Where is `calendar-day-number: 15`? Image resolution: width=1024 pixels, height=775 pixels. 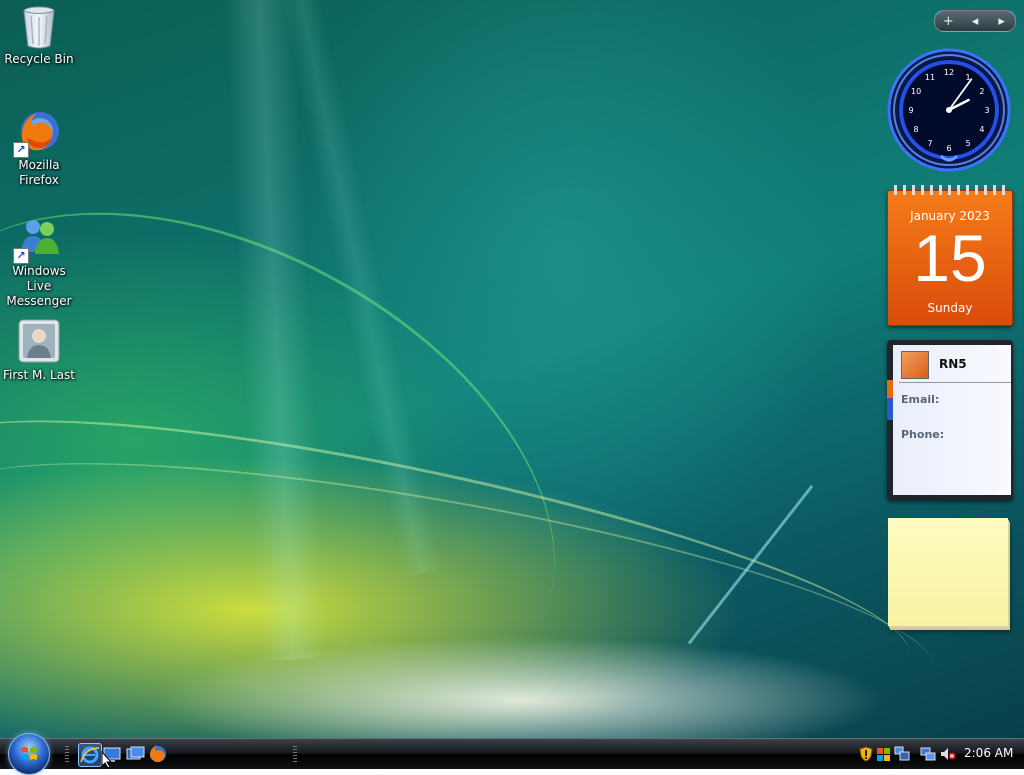 calendar-day-number: 15 is located at coordinates (950, 258).